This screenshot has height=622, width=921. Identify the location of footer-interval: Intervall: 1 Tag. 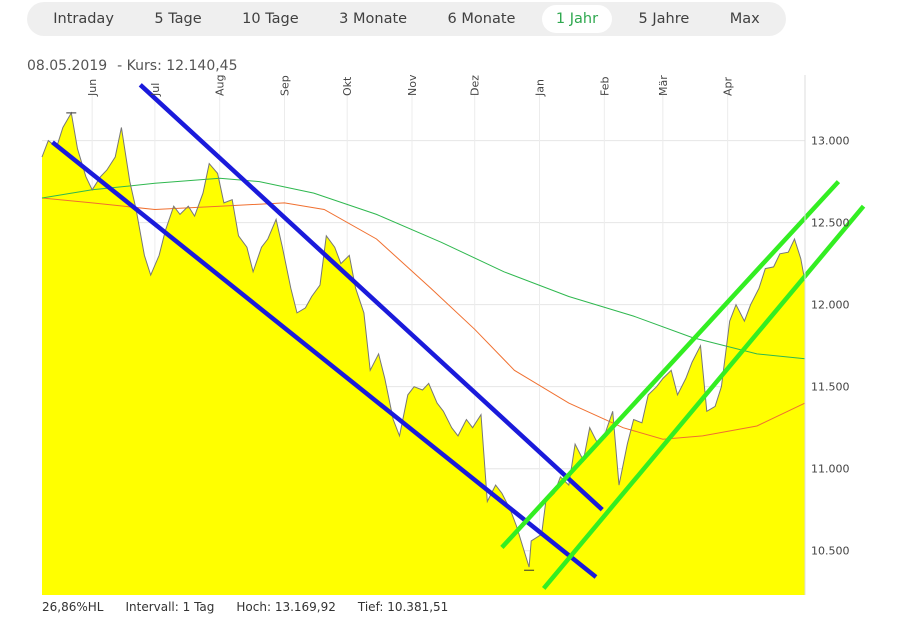
(170, 607).